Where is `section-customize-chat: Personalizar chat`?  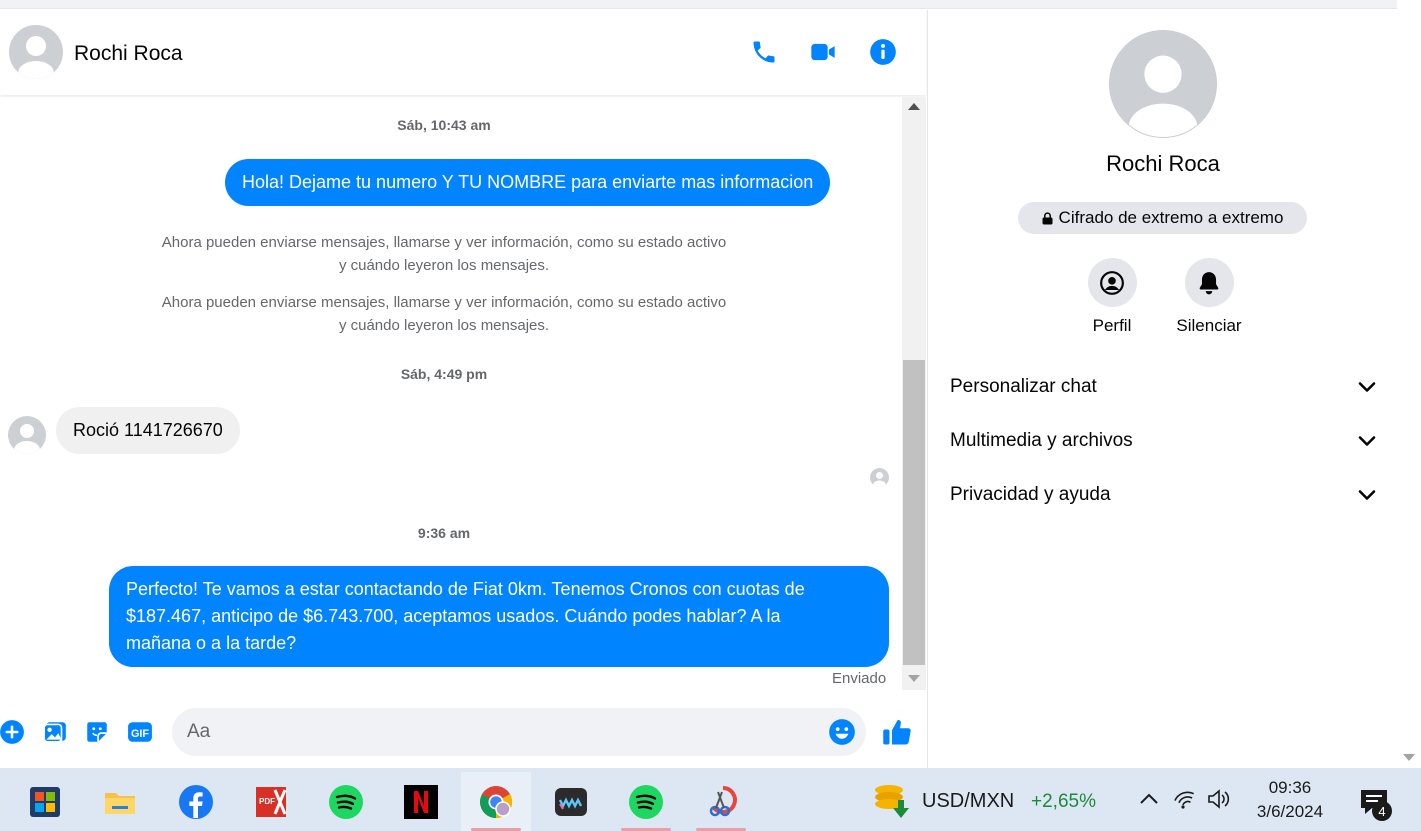 section-customize-chat: Personalizar chat is located at coordinates (1163, 387).